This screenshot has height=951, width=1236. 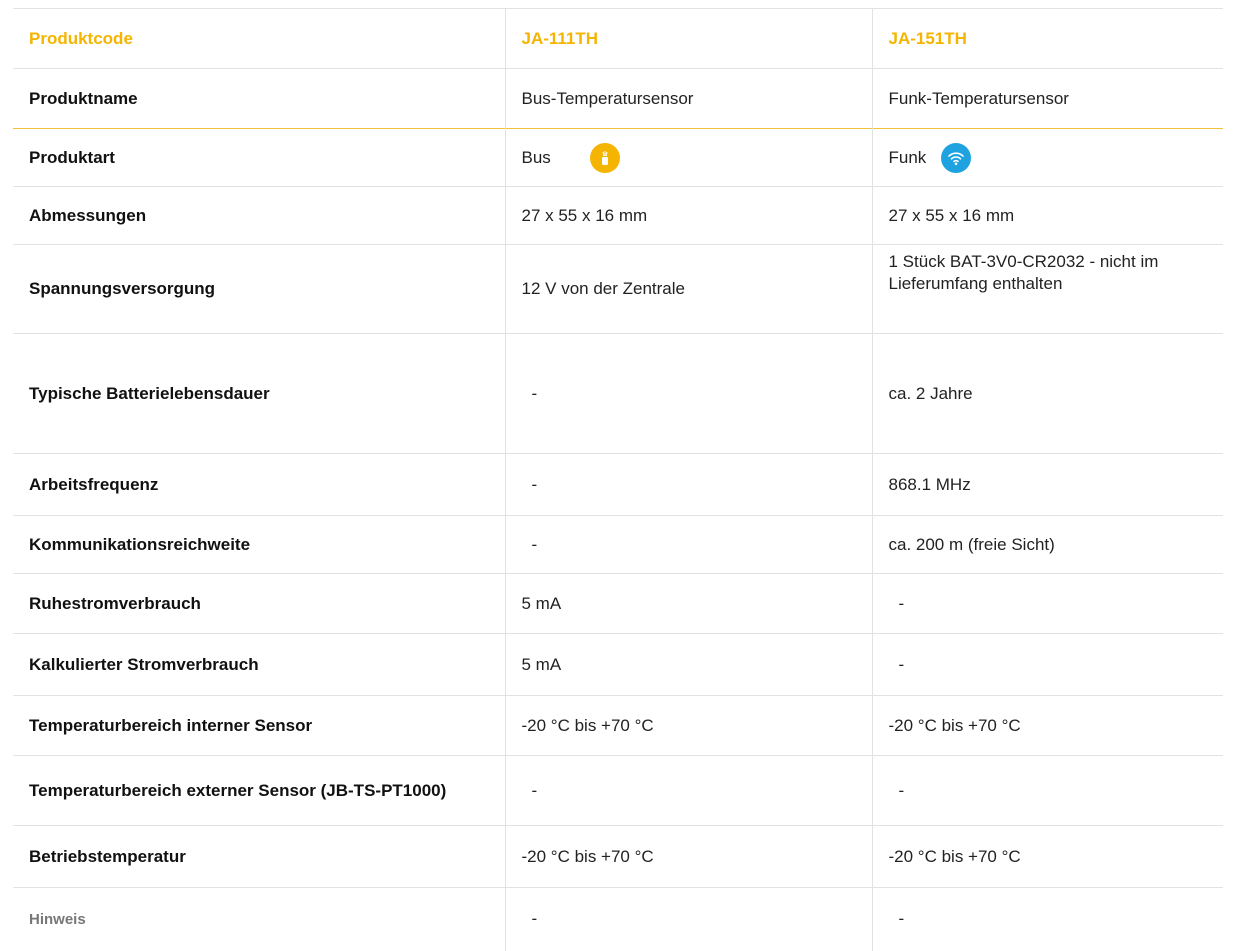 What do you see at coordinates (259, 664) in the screenshot?
I see `row-label: Kalkulierter Stromverbrauch` at bounding box center [259, 664].